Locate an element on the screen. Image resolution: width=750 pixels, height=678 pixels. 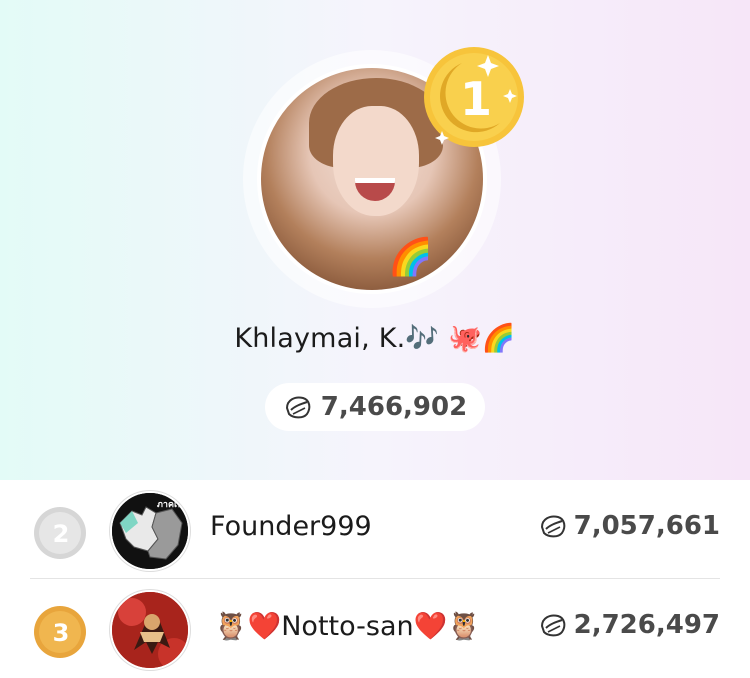
row-score-notto: 2,726,497 is located at coordinates (629, 625).